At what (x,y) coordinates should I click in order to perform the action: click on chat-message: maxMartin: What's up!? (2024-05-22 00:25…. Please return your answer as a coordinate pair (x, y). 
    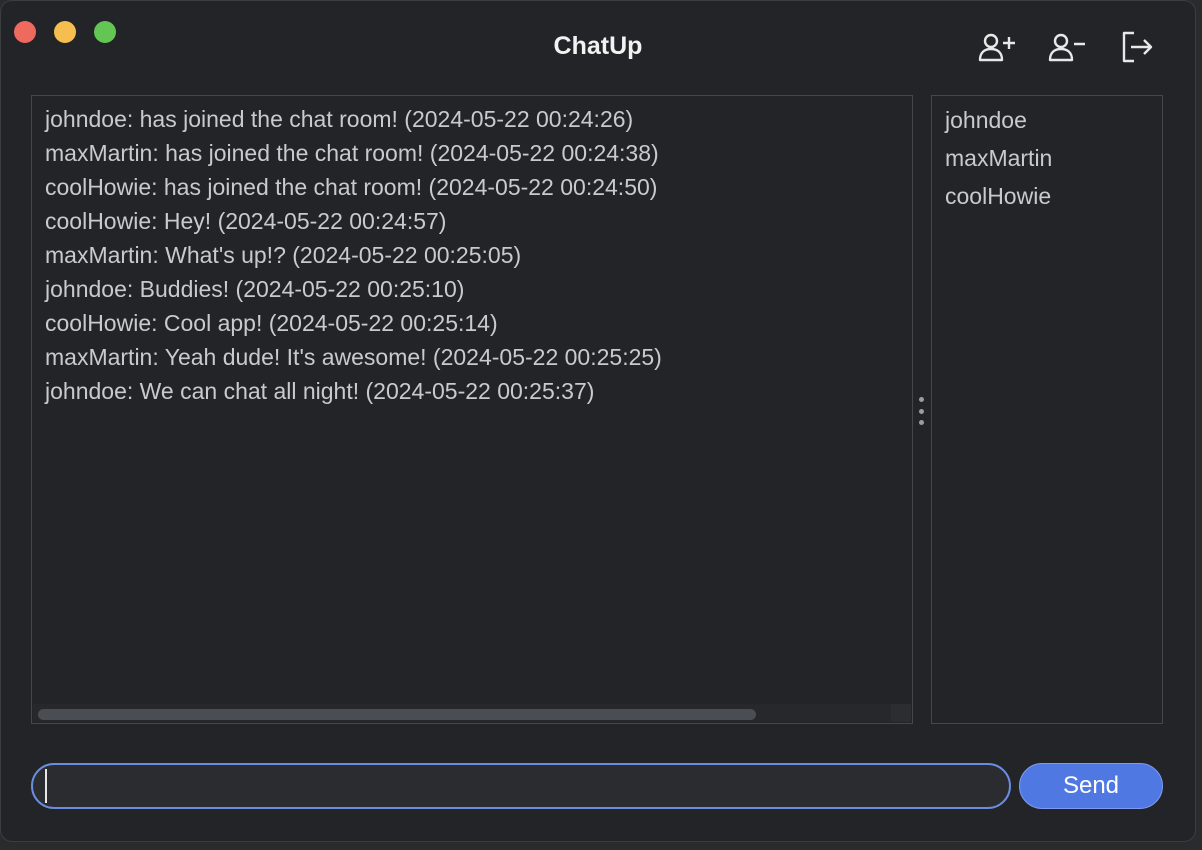
    Looking at the image, I should click on (283, 255).